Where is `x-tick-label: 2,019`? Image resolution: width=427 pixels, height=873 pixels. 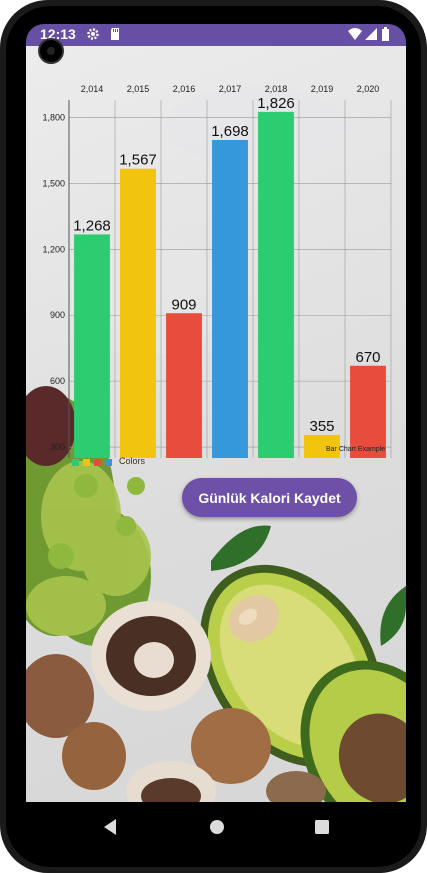
x-tick-label: 2,019 is located at coordinates (322, 89).